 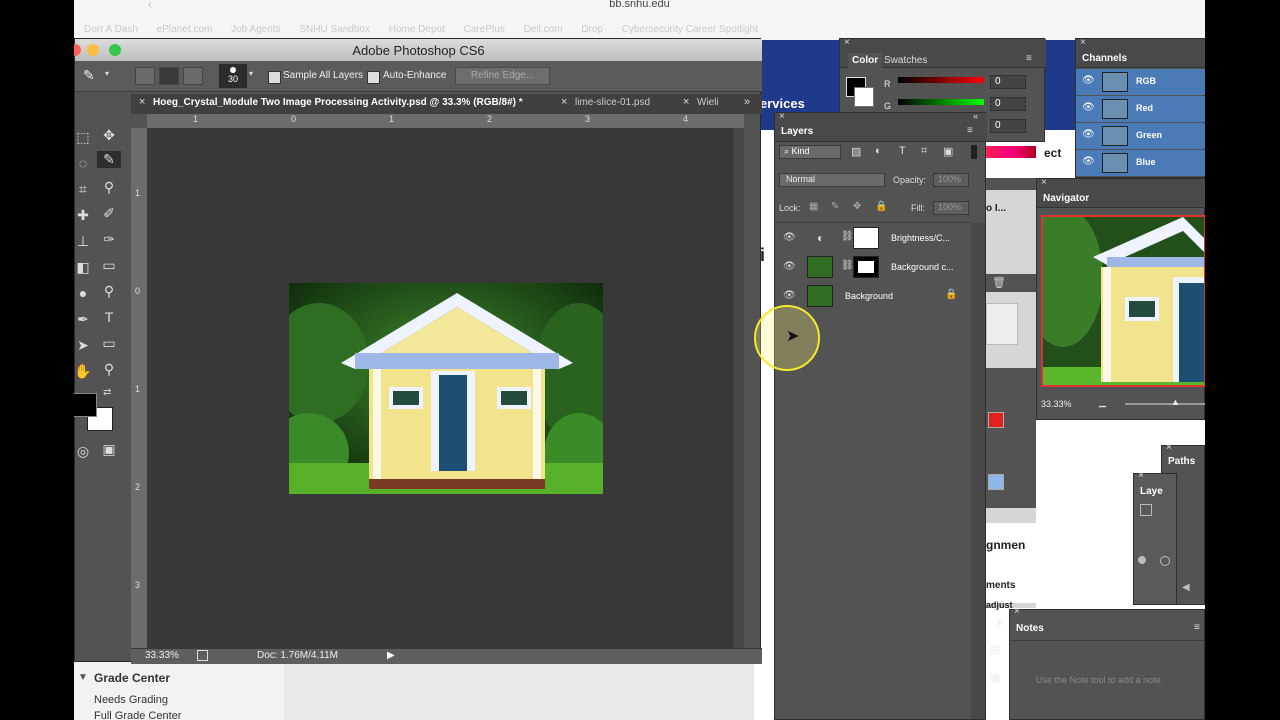 I want to click on r-slider, so click(x=941, y=80).